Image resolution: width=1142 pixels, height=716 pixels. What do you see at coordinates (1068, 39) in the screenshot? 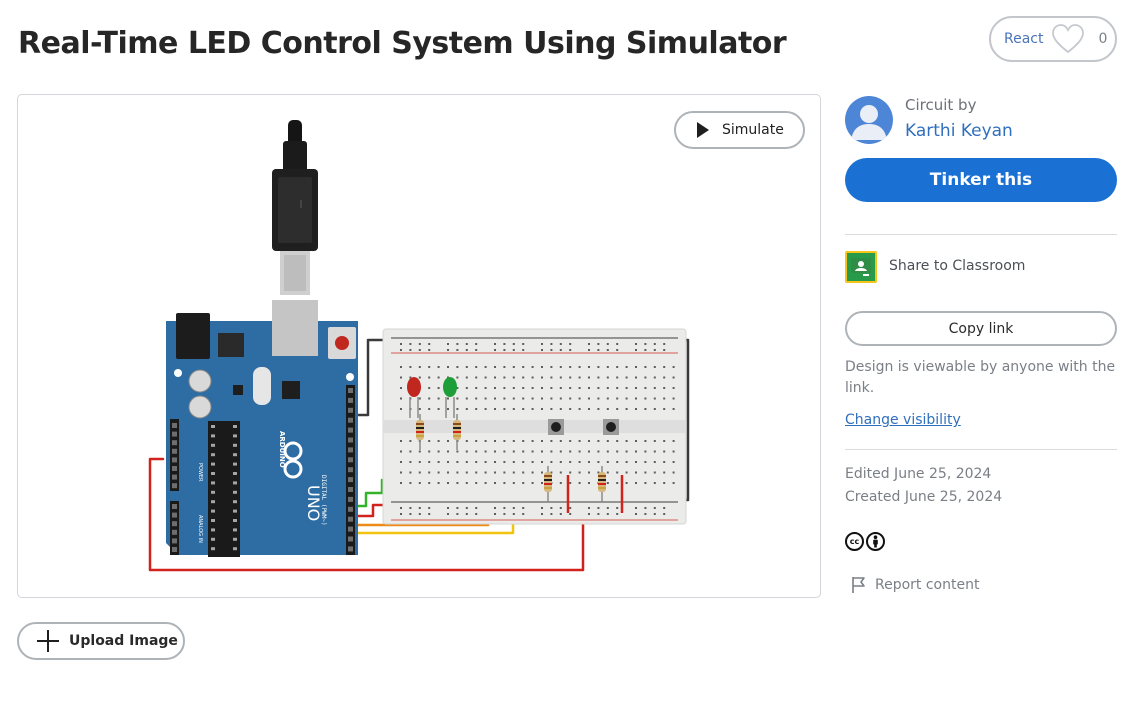
I see `heart-icon` at bounding box center [1068, 39].